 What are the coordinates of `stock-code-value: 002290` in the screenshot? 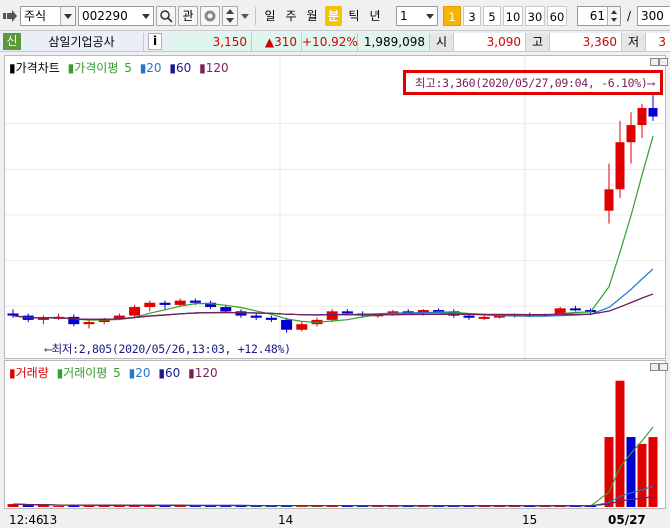 It's located at (105, 16).